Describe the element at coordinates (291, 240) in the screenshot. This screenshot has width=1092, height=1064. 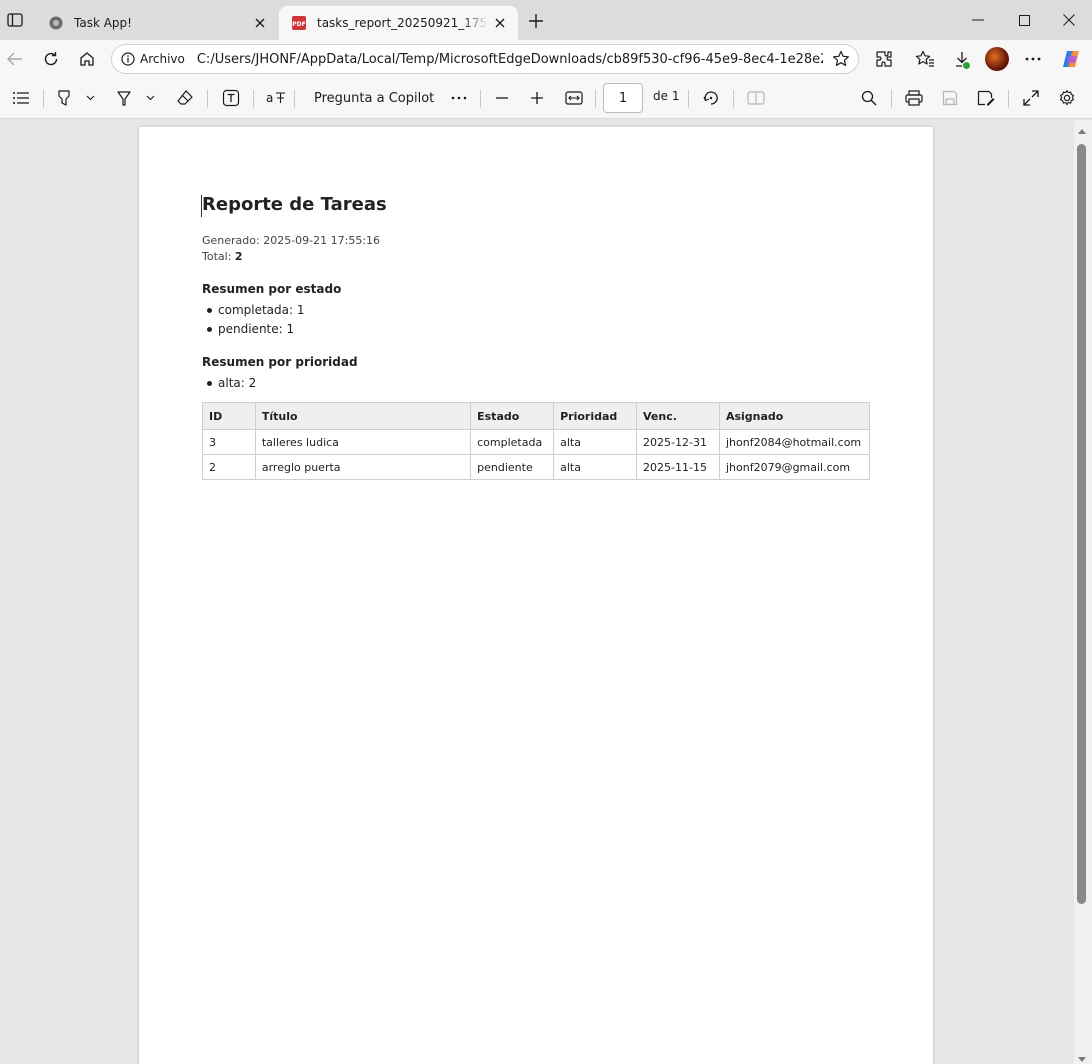
I see `generated-timestamp: Generado: 2025-09-21 17:55:16` at that location.